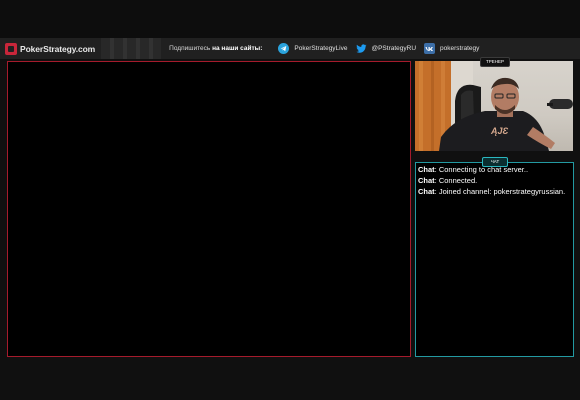 The width and height of the screenshot is (580, 400). I want to click on trainer-webcam-image: ĄJƐ, so click(494, 106).